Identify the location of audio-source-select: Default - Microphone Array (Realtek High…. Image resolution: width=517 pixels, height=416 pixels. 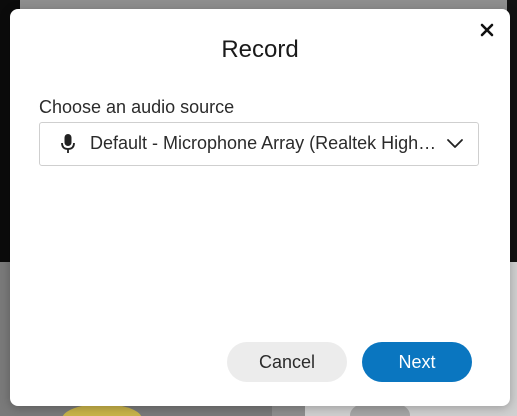
(259, 144).